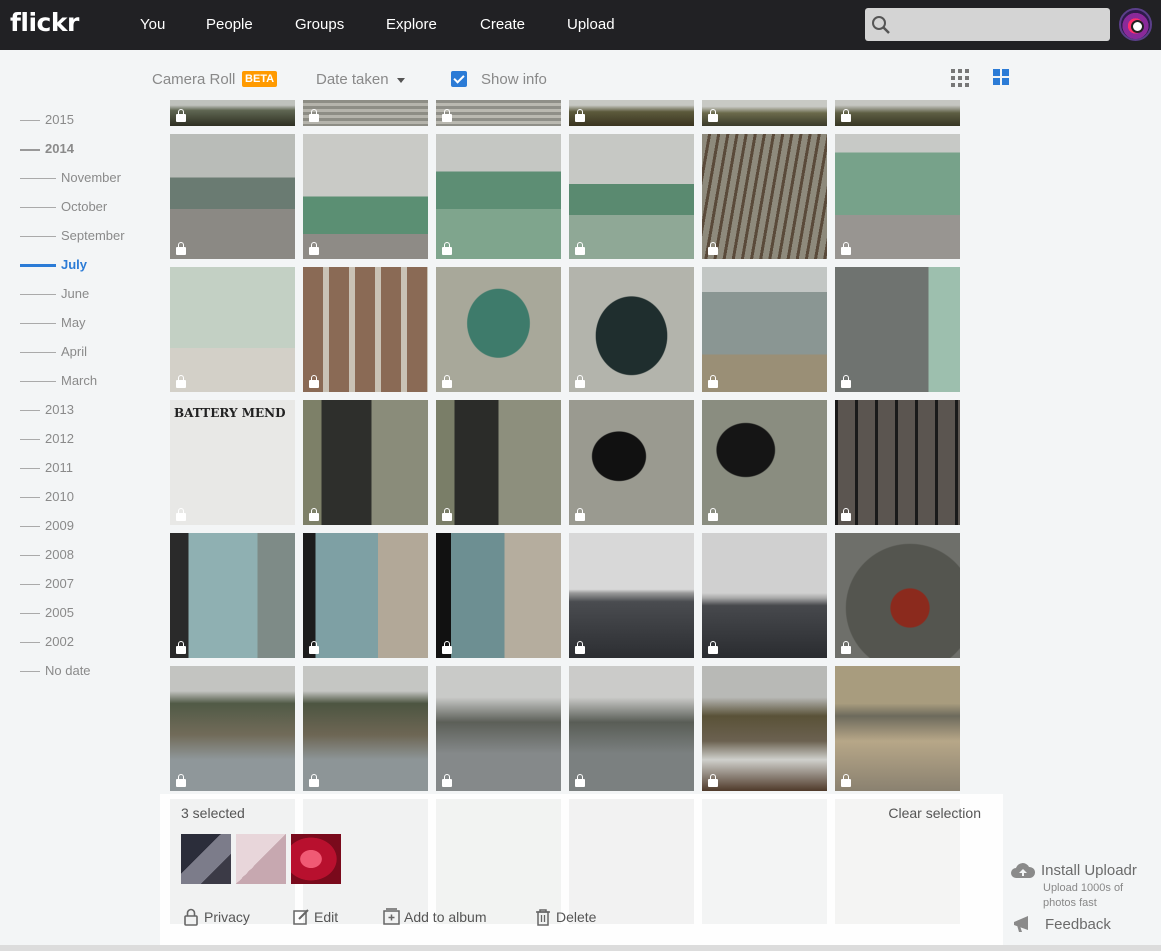 The width and height of the screenshot is (1161, 951). Describe the element at coordinates (391, 916) in the screenshot. I see `add-to-album-icon` at that location.